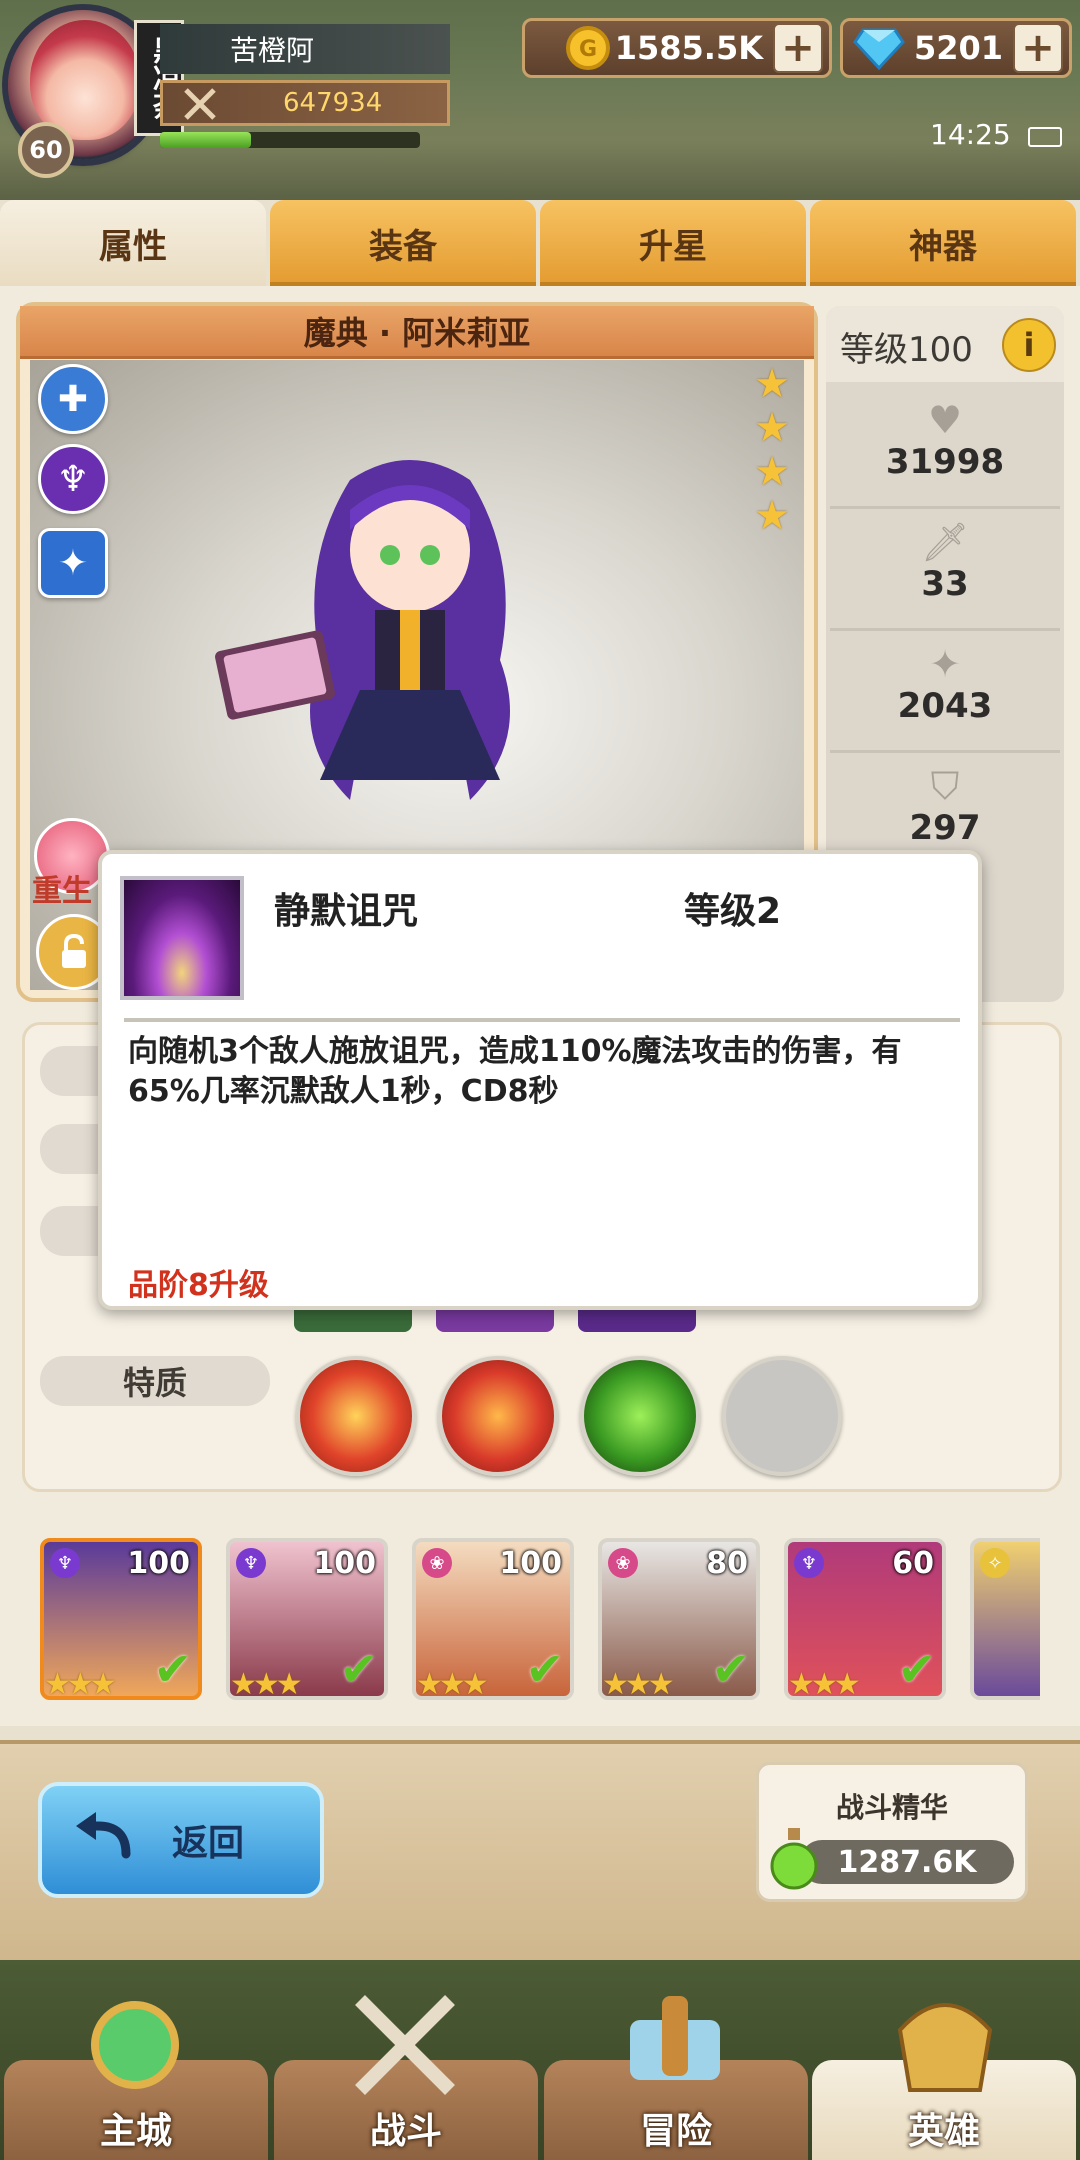 This screenshot has width=1080, height=2160. I want to click on traits-label: 特质, so click(155, 1381).